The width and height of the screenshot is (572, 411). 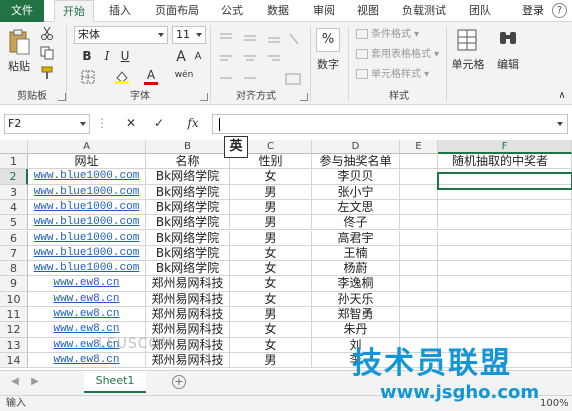 What do you see at coordinates (120, 11) in the screenshot?
I see `tab-insert: 插入` at bounding box center [120, 11].